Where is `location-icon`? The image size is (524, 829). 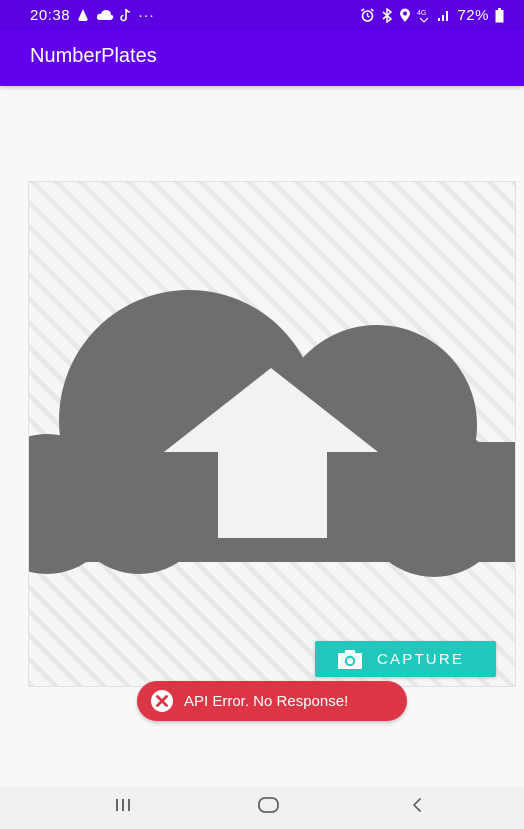
location-icon is located at coordinates (405, 15).